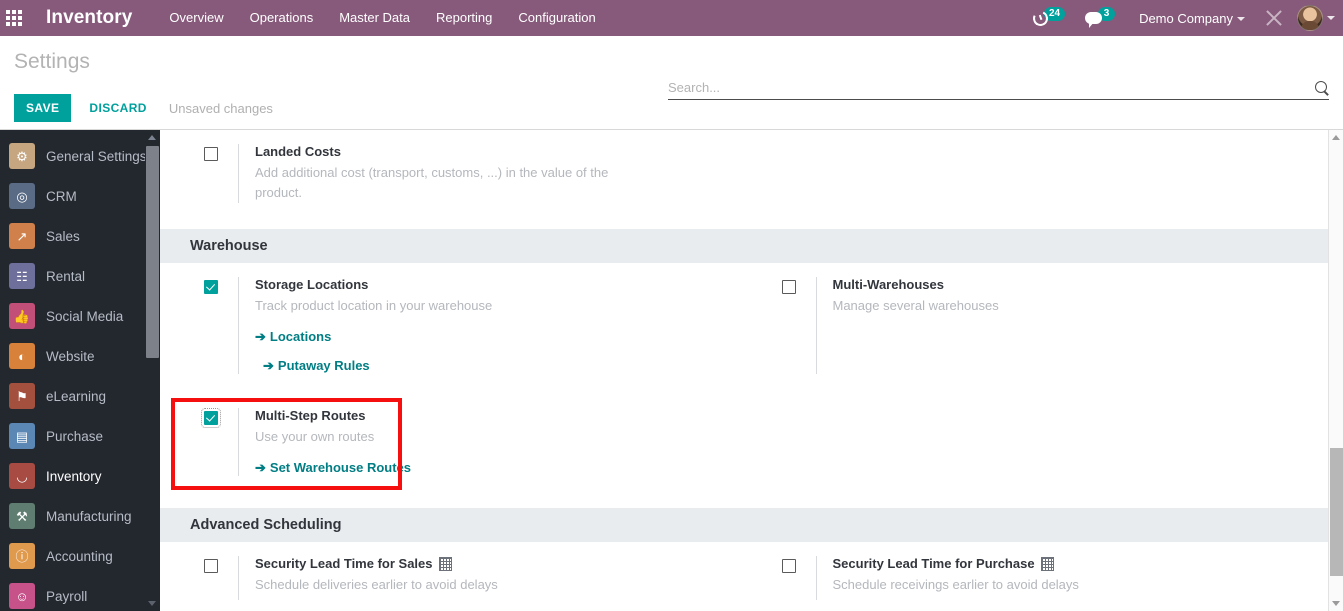 This screenshot has width=1343, height=611. I want to click on menu-item-overview: Overview, so click(196, 18).